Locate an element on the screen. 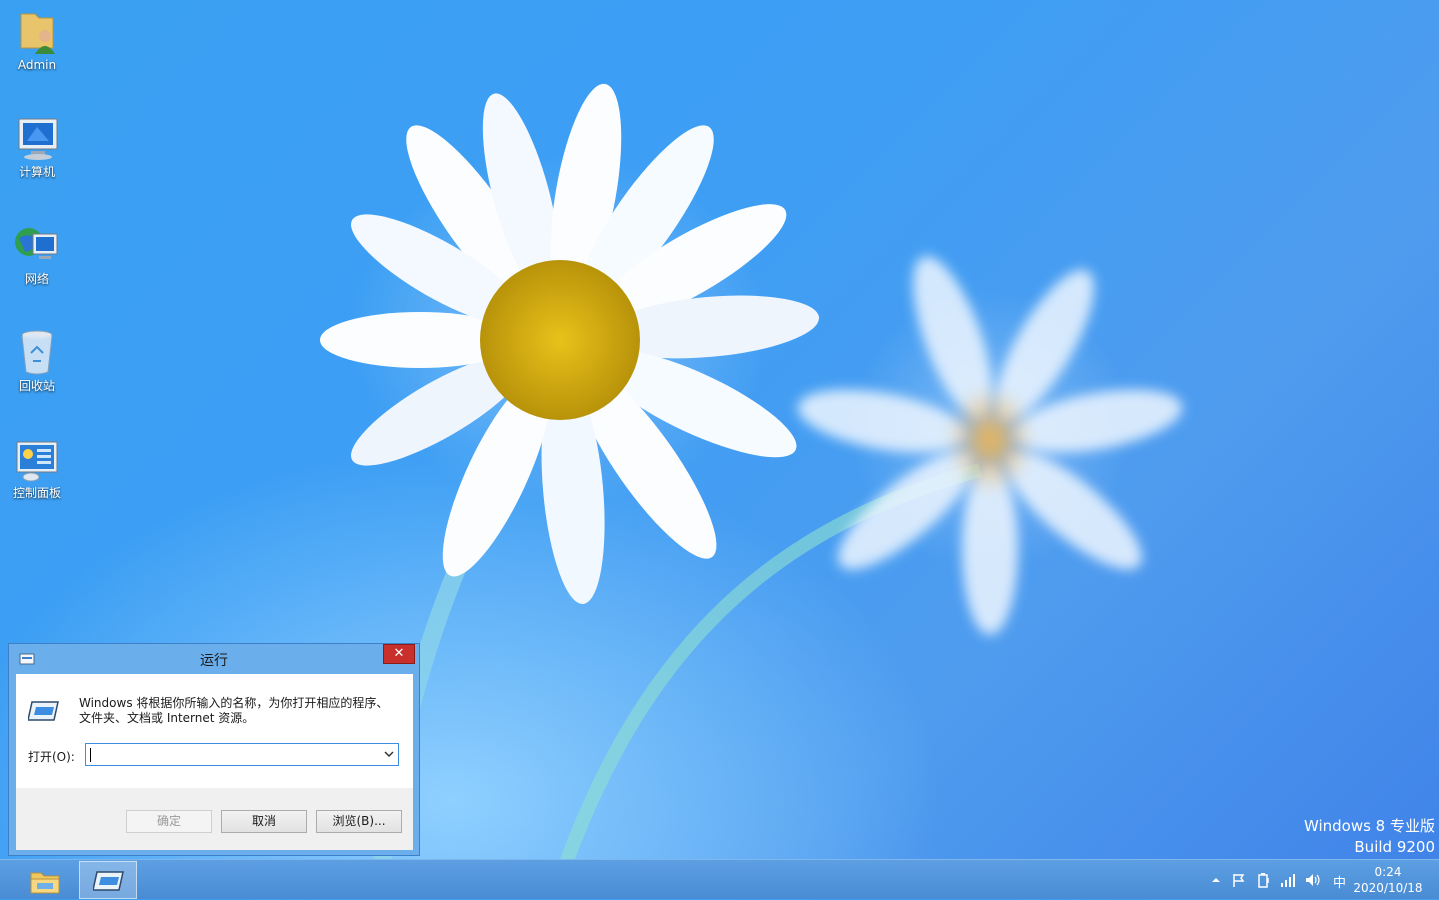 Image resolution: width=1439 pixels, height=900 pixels. desktop-icon-label: 控制面板 is located at coordinates (36, 493).